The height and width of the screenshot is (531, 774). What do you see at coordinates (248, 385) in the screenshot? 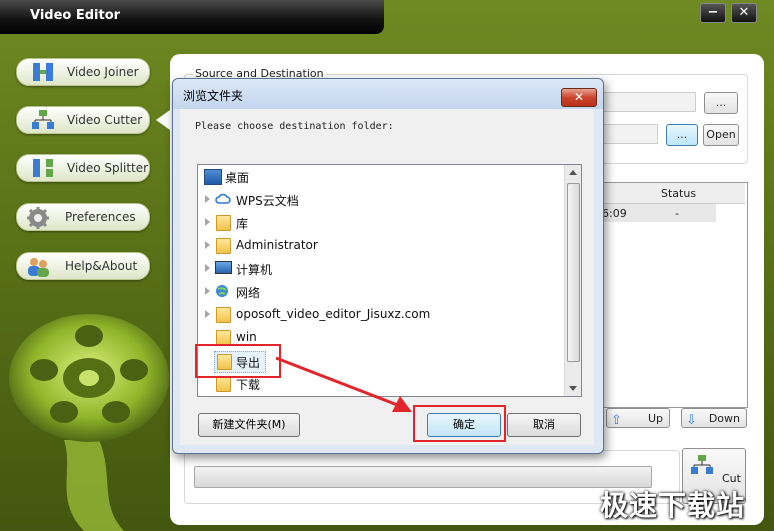
I see `tree-item-label: 下载` at bounding box center [248, 385].